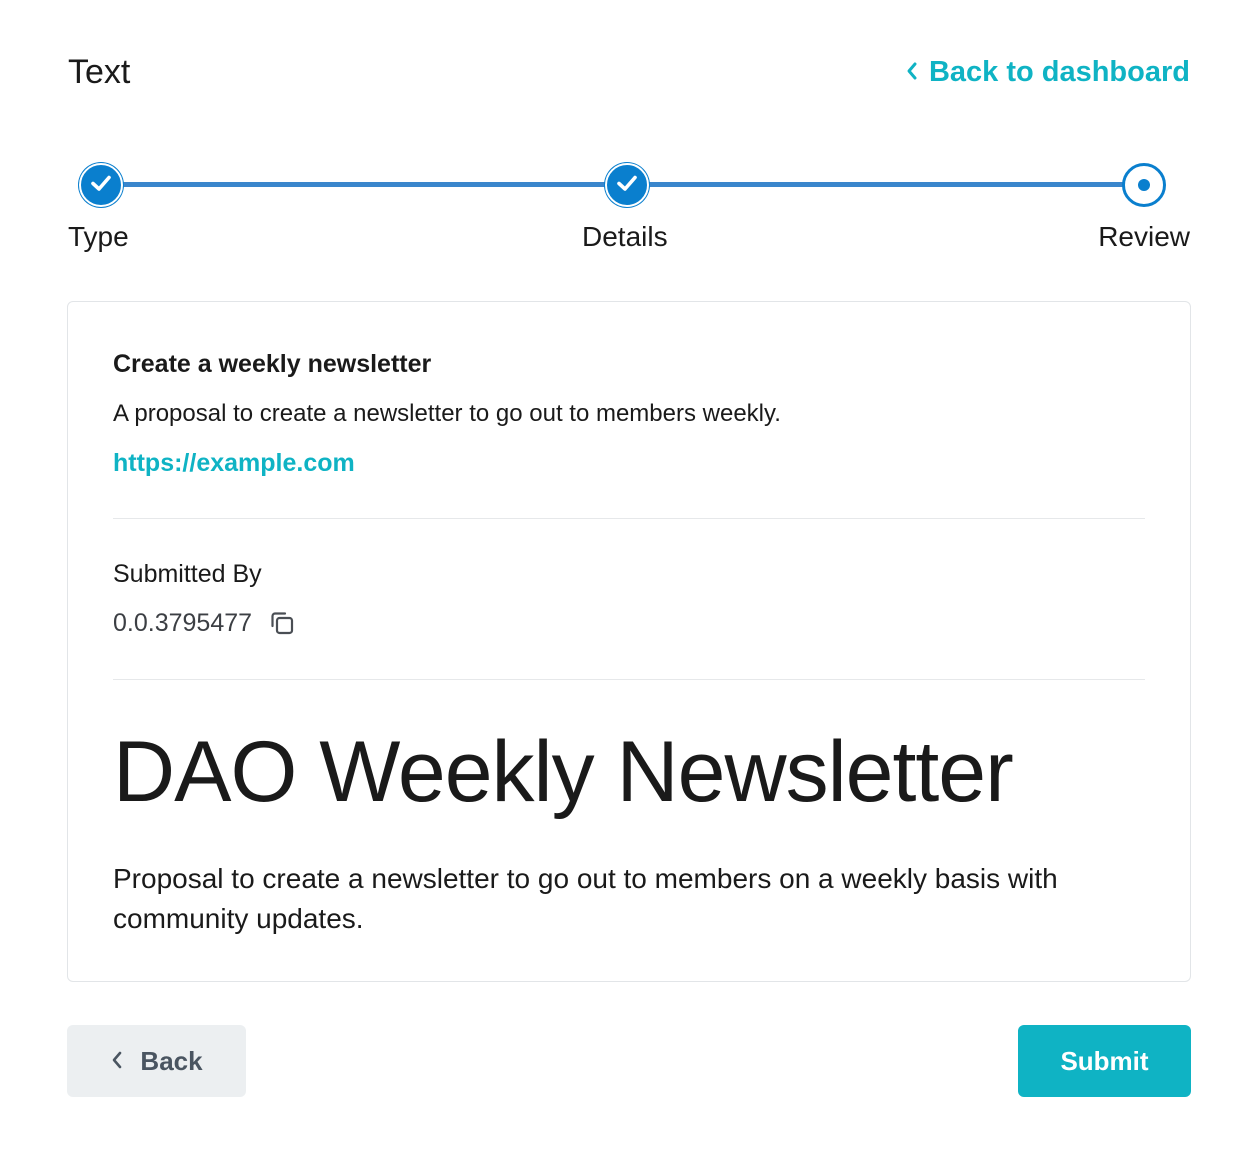  Describe the element at coordinates (98, 236) in the screenshot. I see `step-label-type: Type` at that location.